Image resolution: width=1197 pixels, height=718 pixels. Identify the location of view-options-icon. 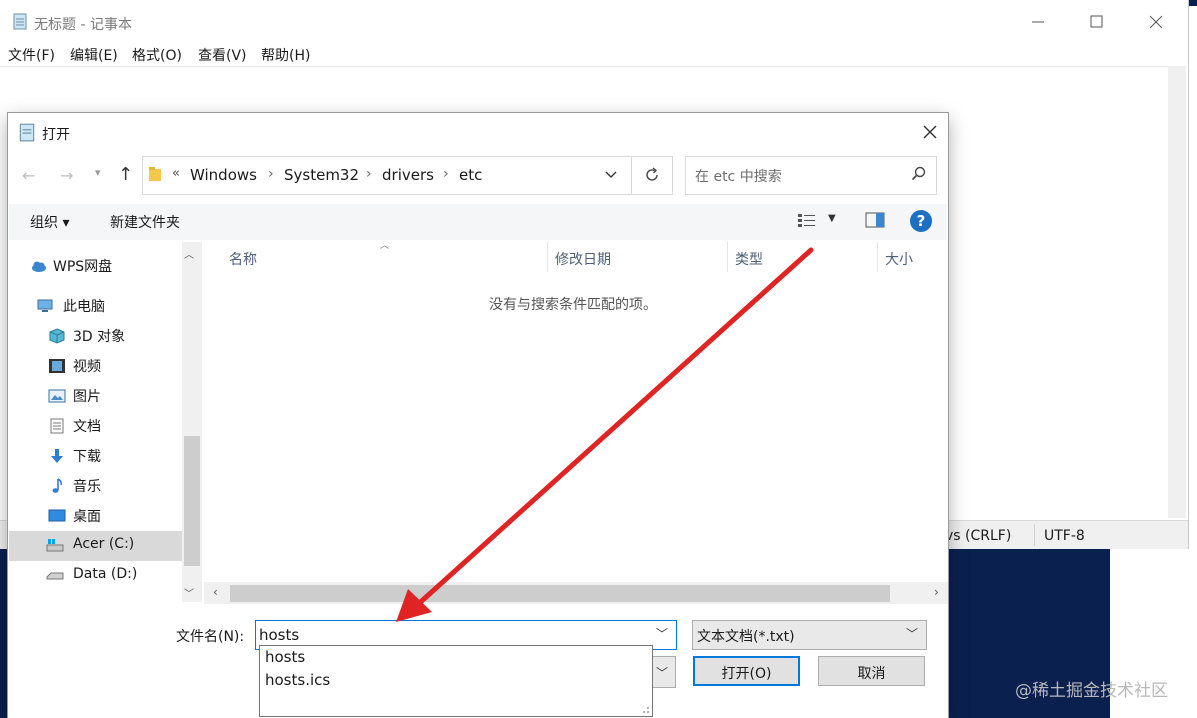
(808, 220).